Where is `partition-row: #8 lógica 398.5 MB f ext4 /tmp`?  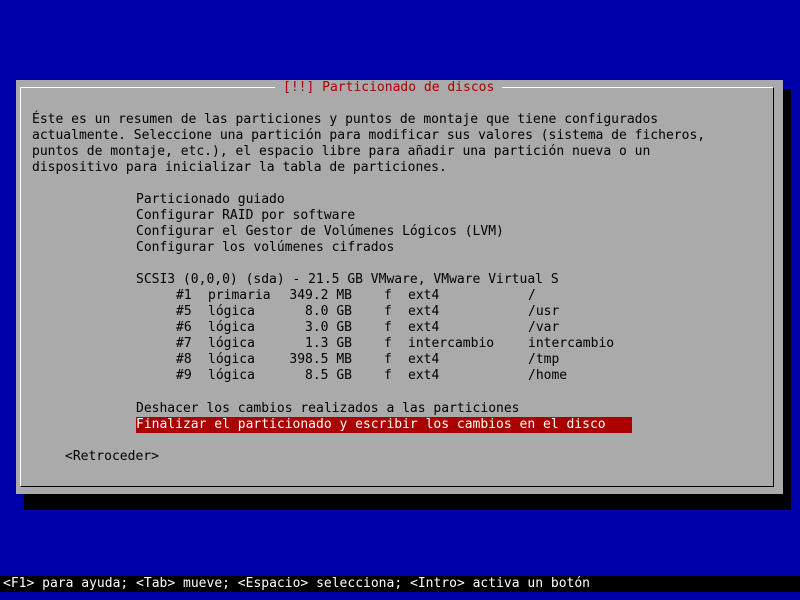 partition-row: #8 lógica 398.5 MB f ext4 /tmp is located at coordinates (386, 360).